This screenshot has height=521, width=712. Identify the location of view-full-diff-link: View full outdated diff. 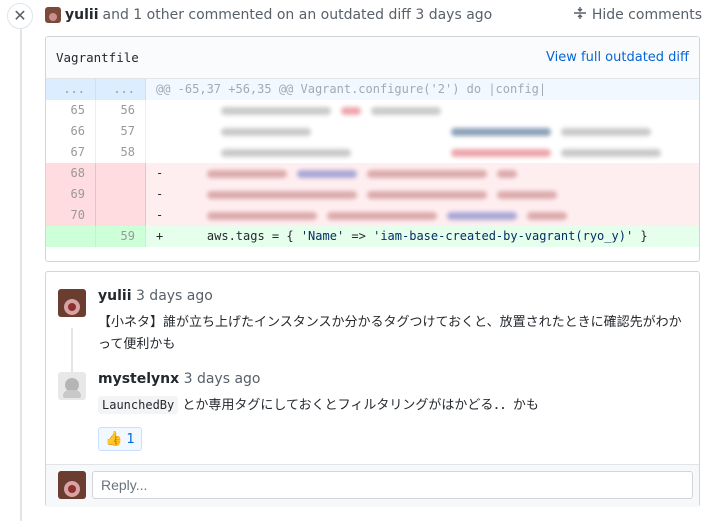
(617, 57).